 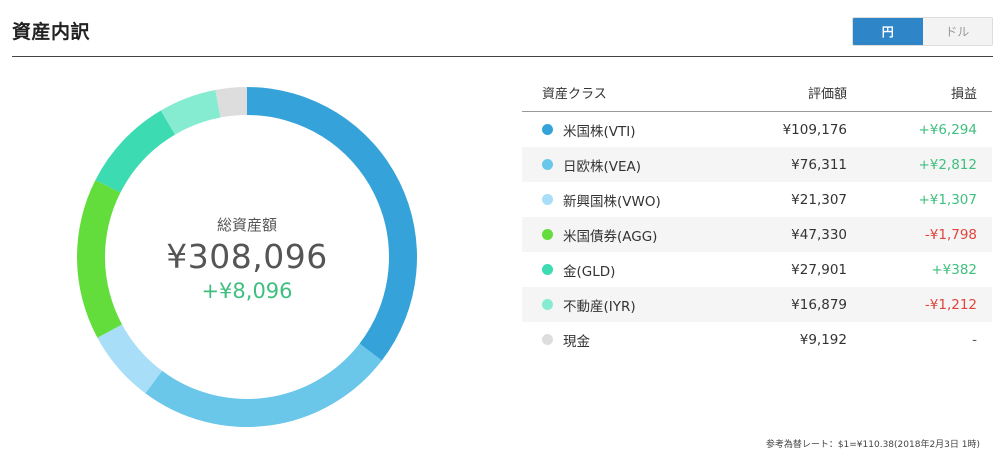 What do you see at coordinates (888, 31) in the screenshot?
I see `currency-yen-button: 円` at bounding box center [888, 31].